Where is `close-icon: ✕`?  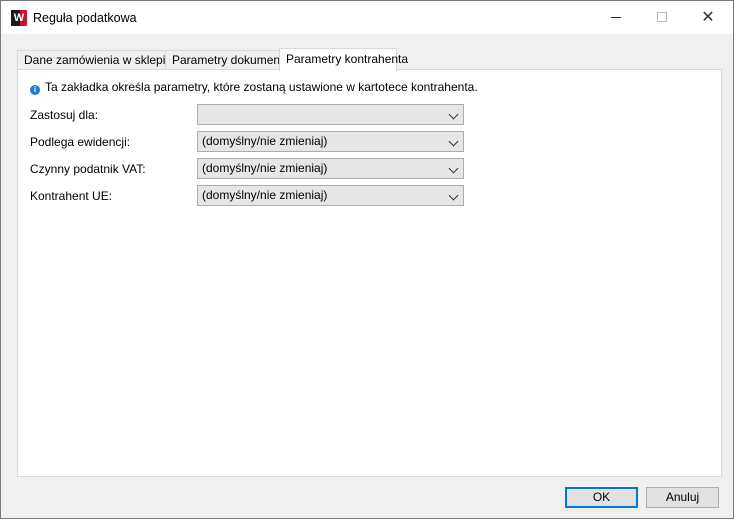 close-icon: ✕ is located at coordinates (708, 17).